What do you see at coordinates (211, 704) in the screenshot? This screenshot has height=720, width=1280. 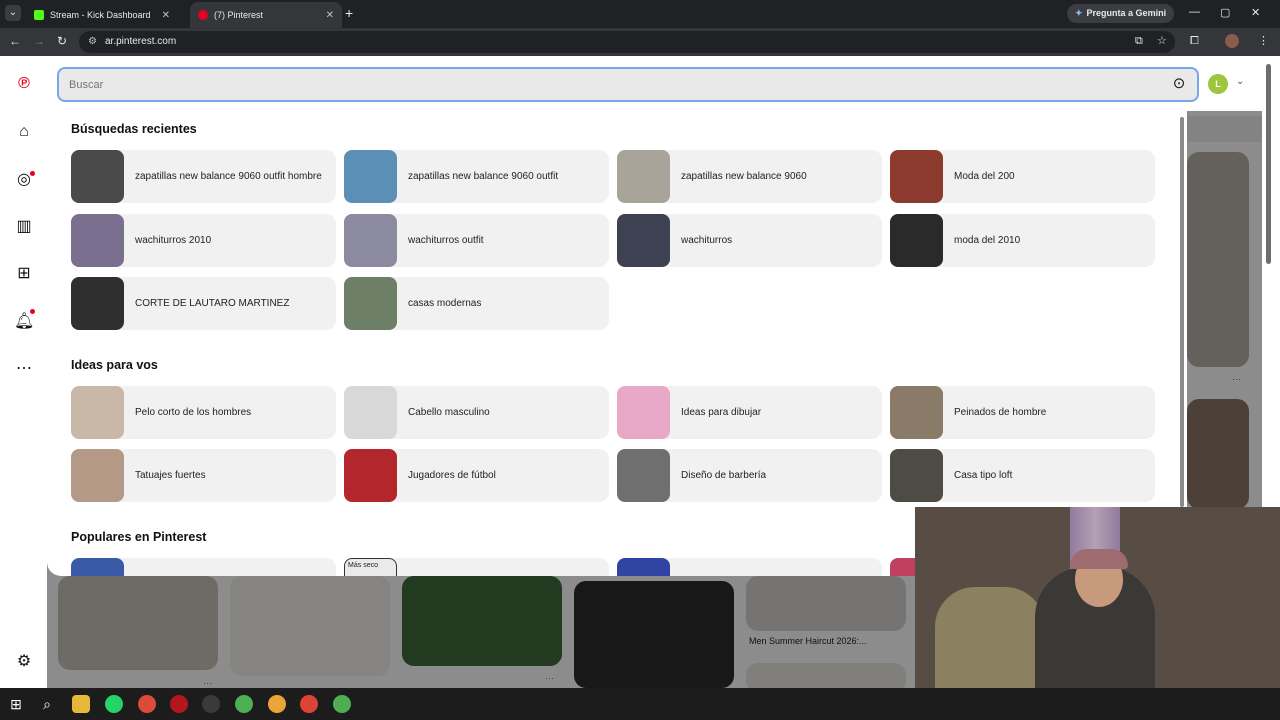 I see `obs-icon` at bounding box center [211, 704].